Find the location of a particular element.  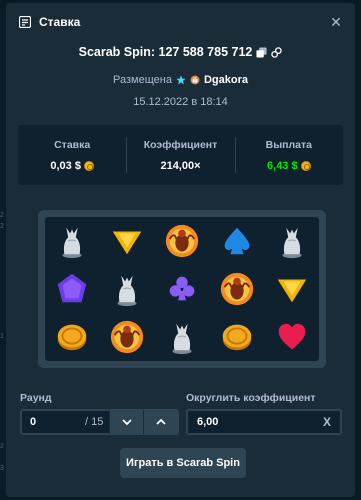

stat-multiplier-label: Коэффициент is located at coordinates (180, 145).